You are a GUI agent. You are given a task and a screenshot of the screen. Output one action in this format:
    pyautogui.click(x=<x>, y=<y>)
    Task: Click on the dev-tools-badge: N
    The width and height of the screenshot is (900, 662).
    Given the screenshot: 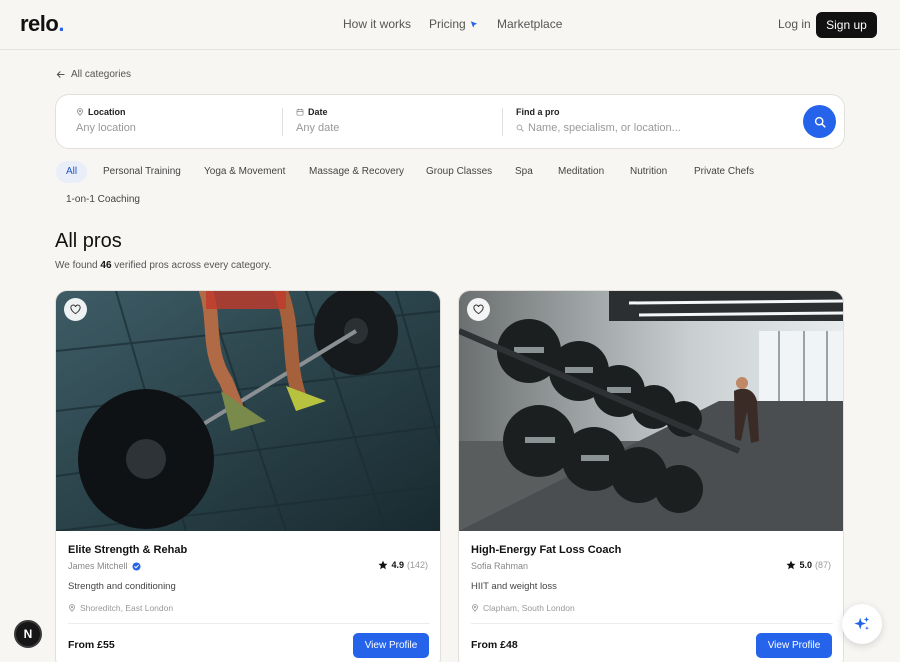 What is the action you would take?
    pyautogui.click(x=28, y=634)
    